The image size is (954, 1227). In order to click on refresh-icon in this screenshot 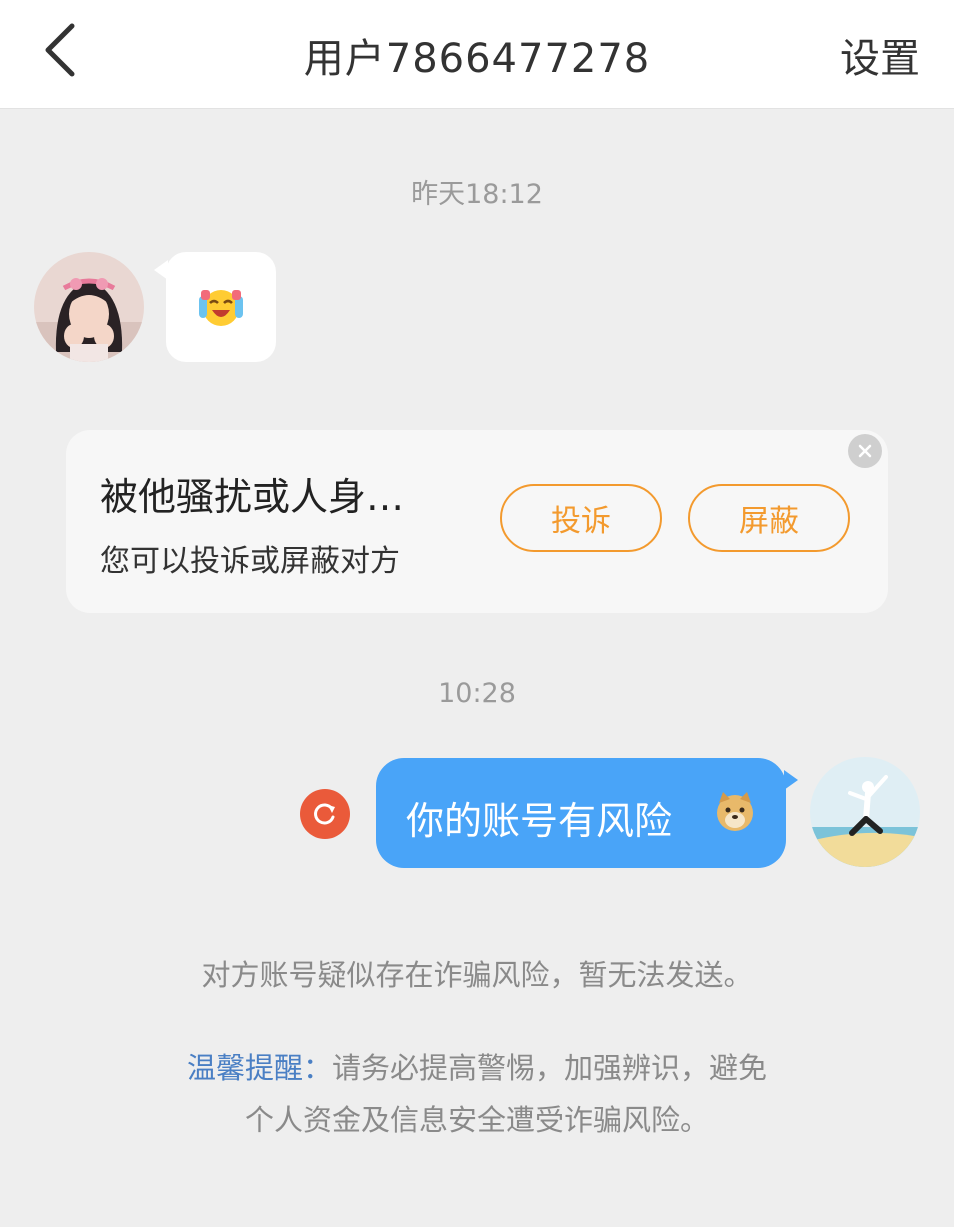, I will do `click(324, 814)`.